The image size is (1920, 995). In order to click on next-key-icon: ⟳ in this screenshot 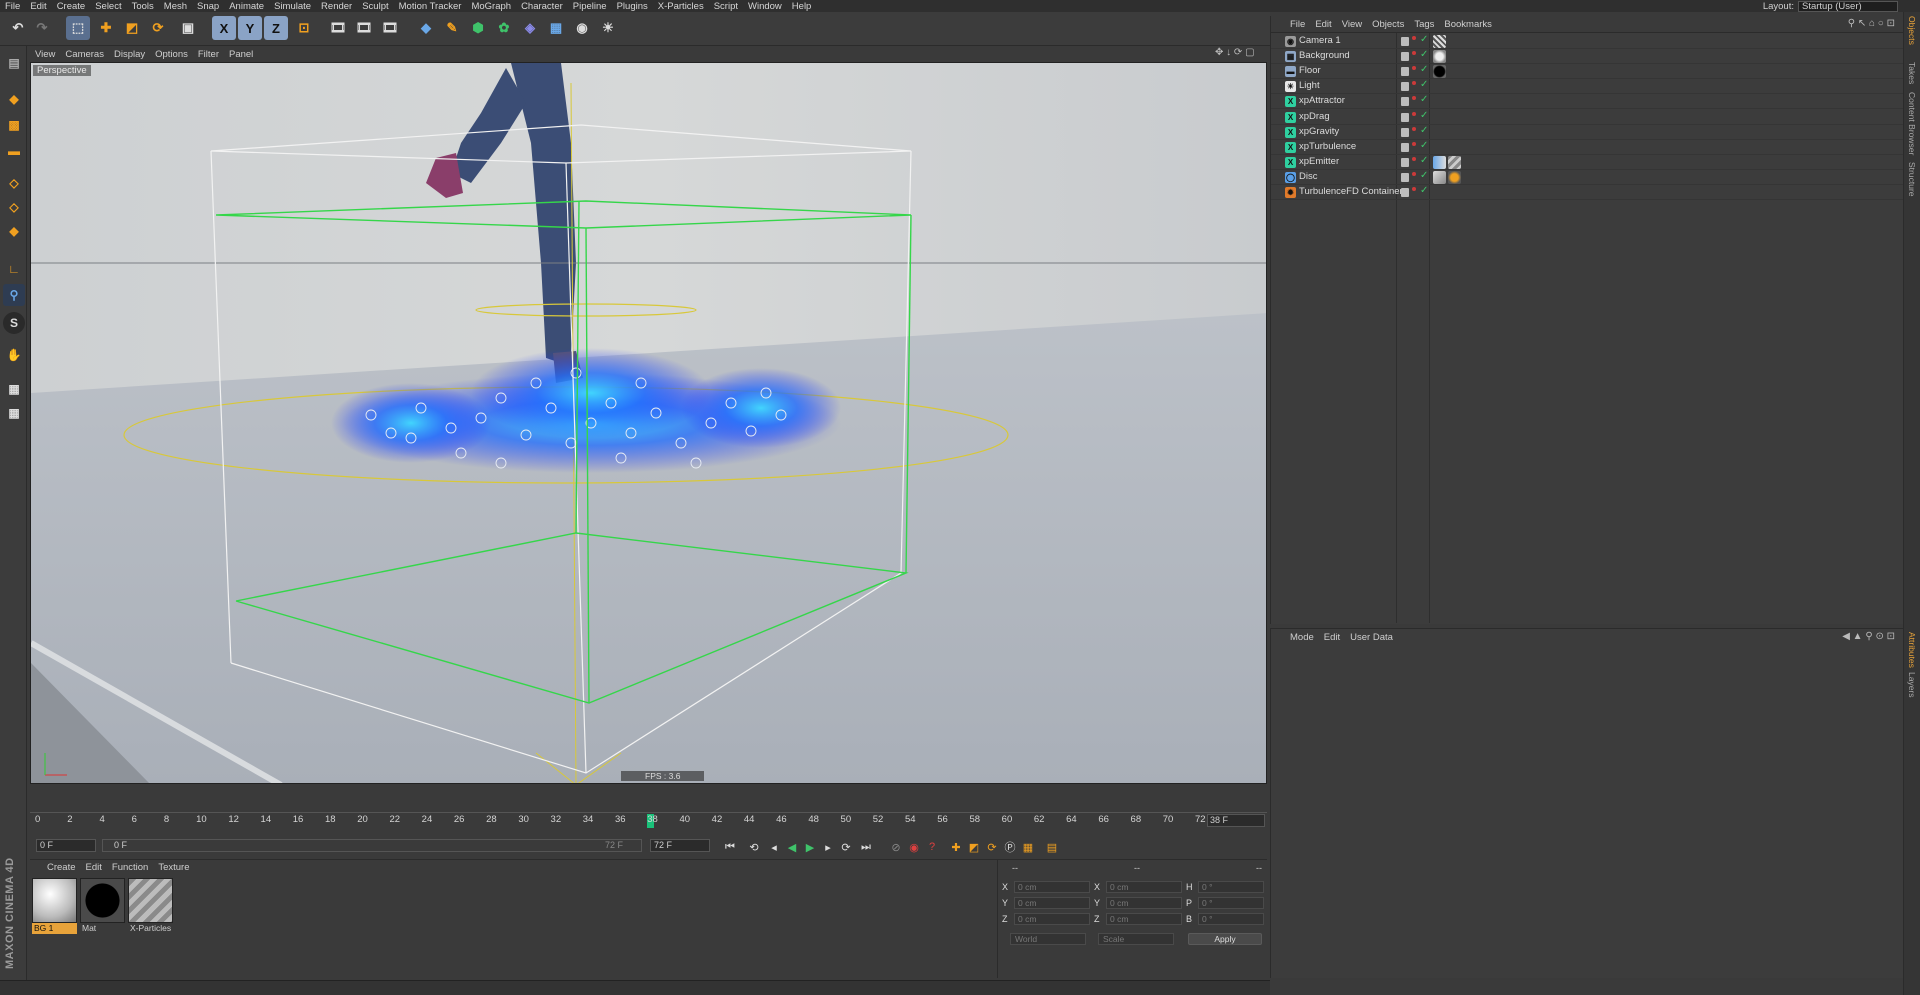, I will do `click(846, 847)`.